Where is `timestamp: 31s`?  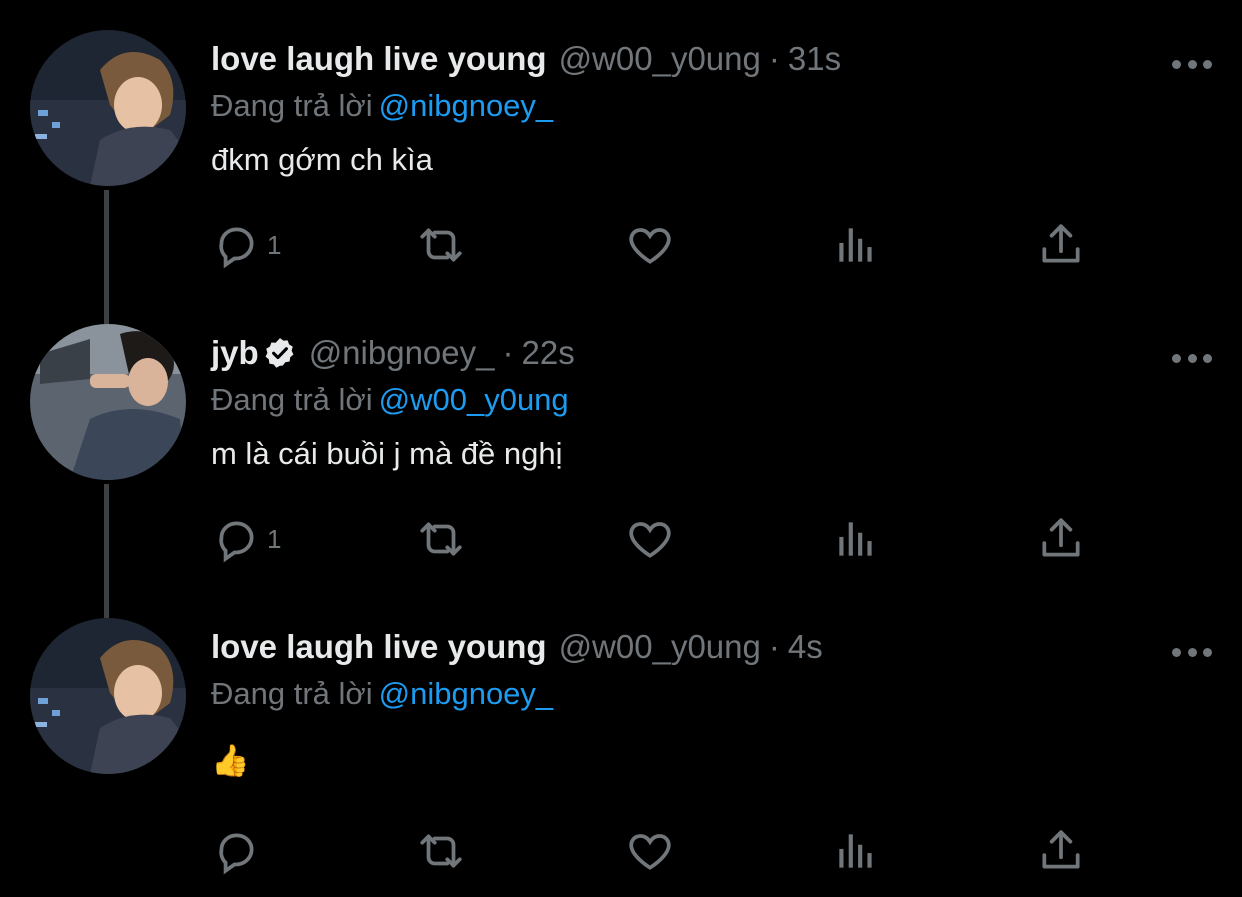
timestamp: 31s is located at coordinates (814, 59).